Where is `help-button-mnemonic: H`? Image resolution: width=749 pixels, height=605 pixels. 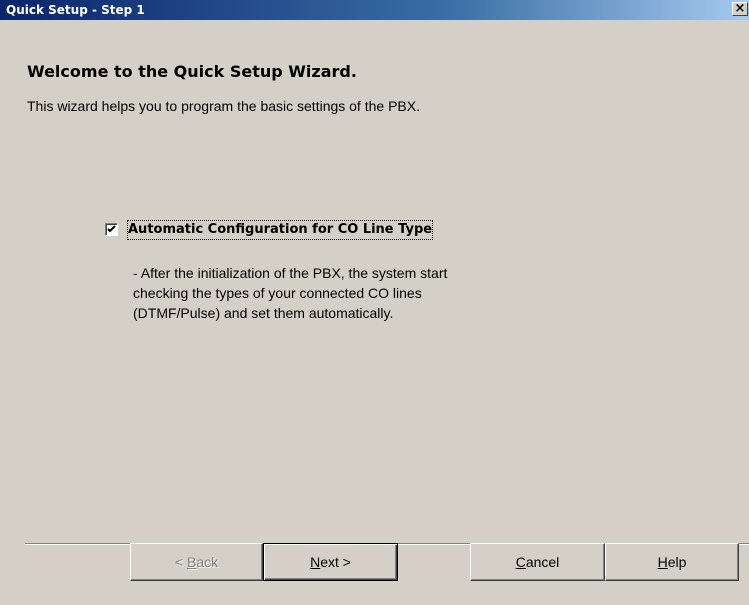
help-button-mnemonic: H is located at coordinates (662, 562).